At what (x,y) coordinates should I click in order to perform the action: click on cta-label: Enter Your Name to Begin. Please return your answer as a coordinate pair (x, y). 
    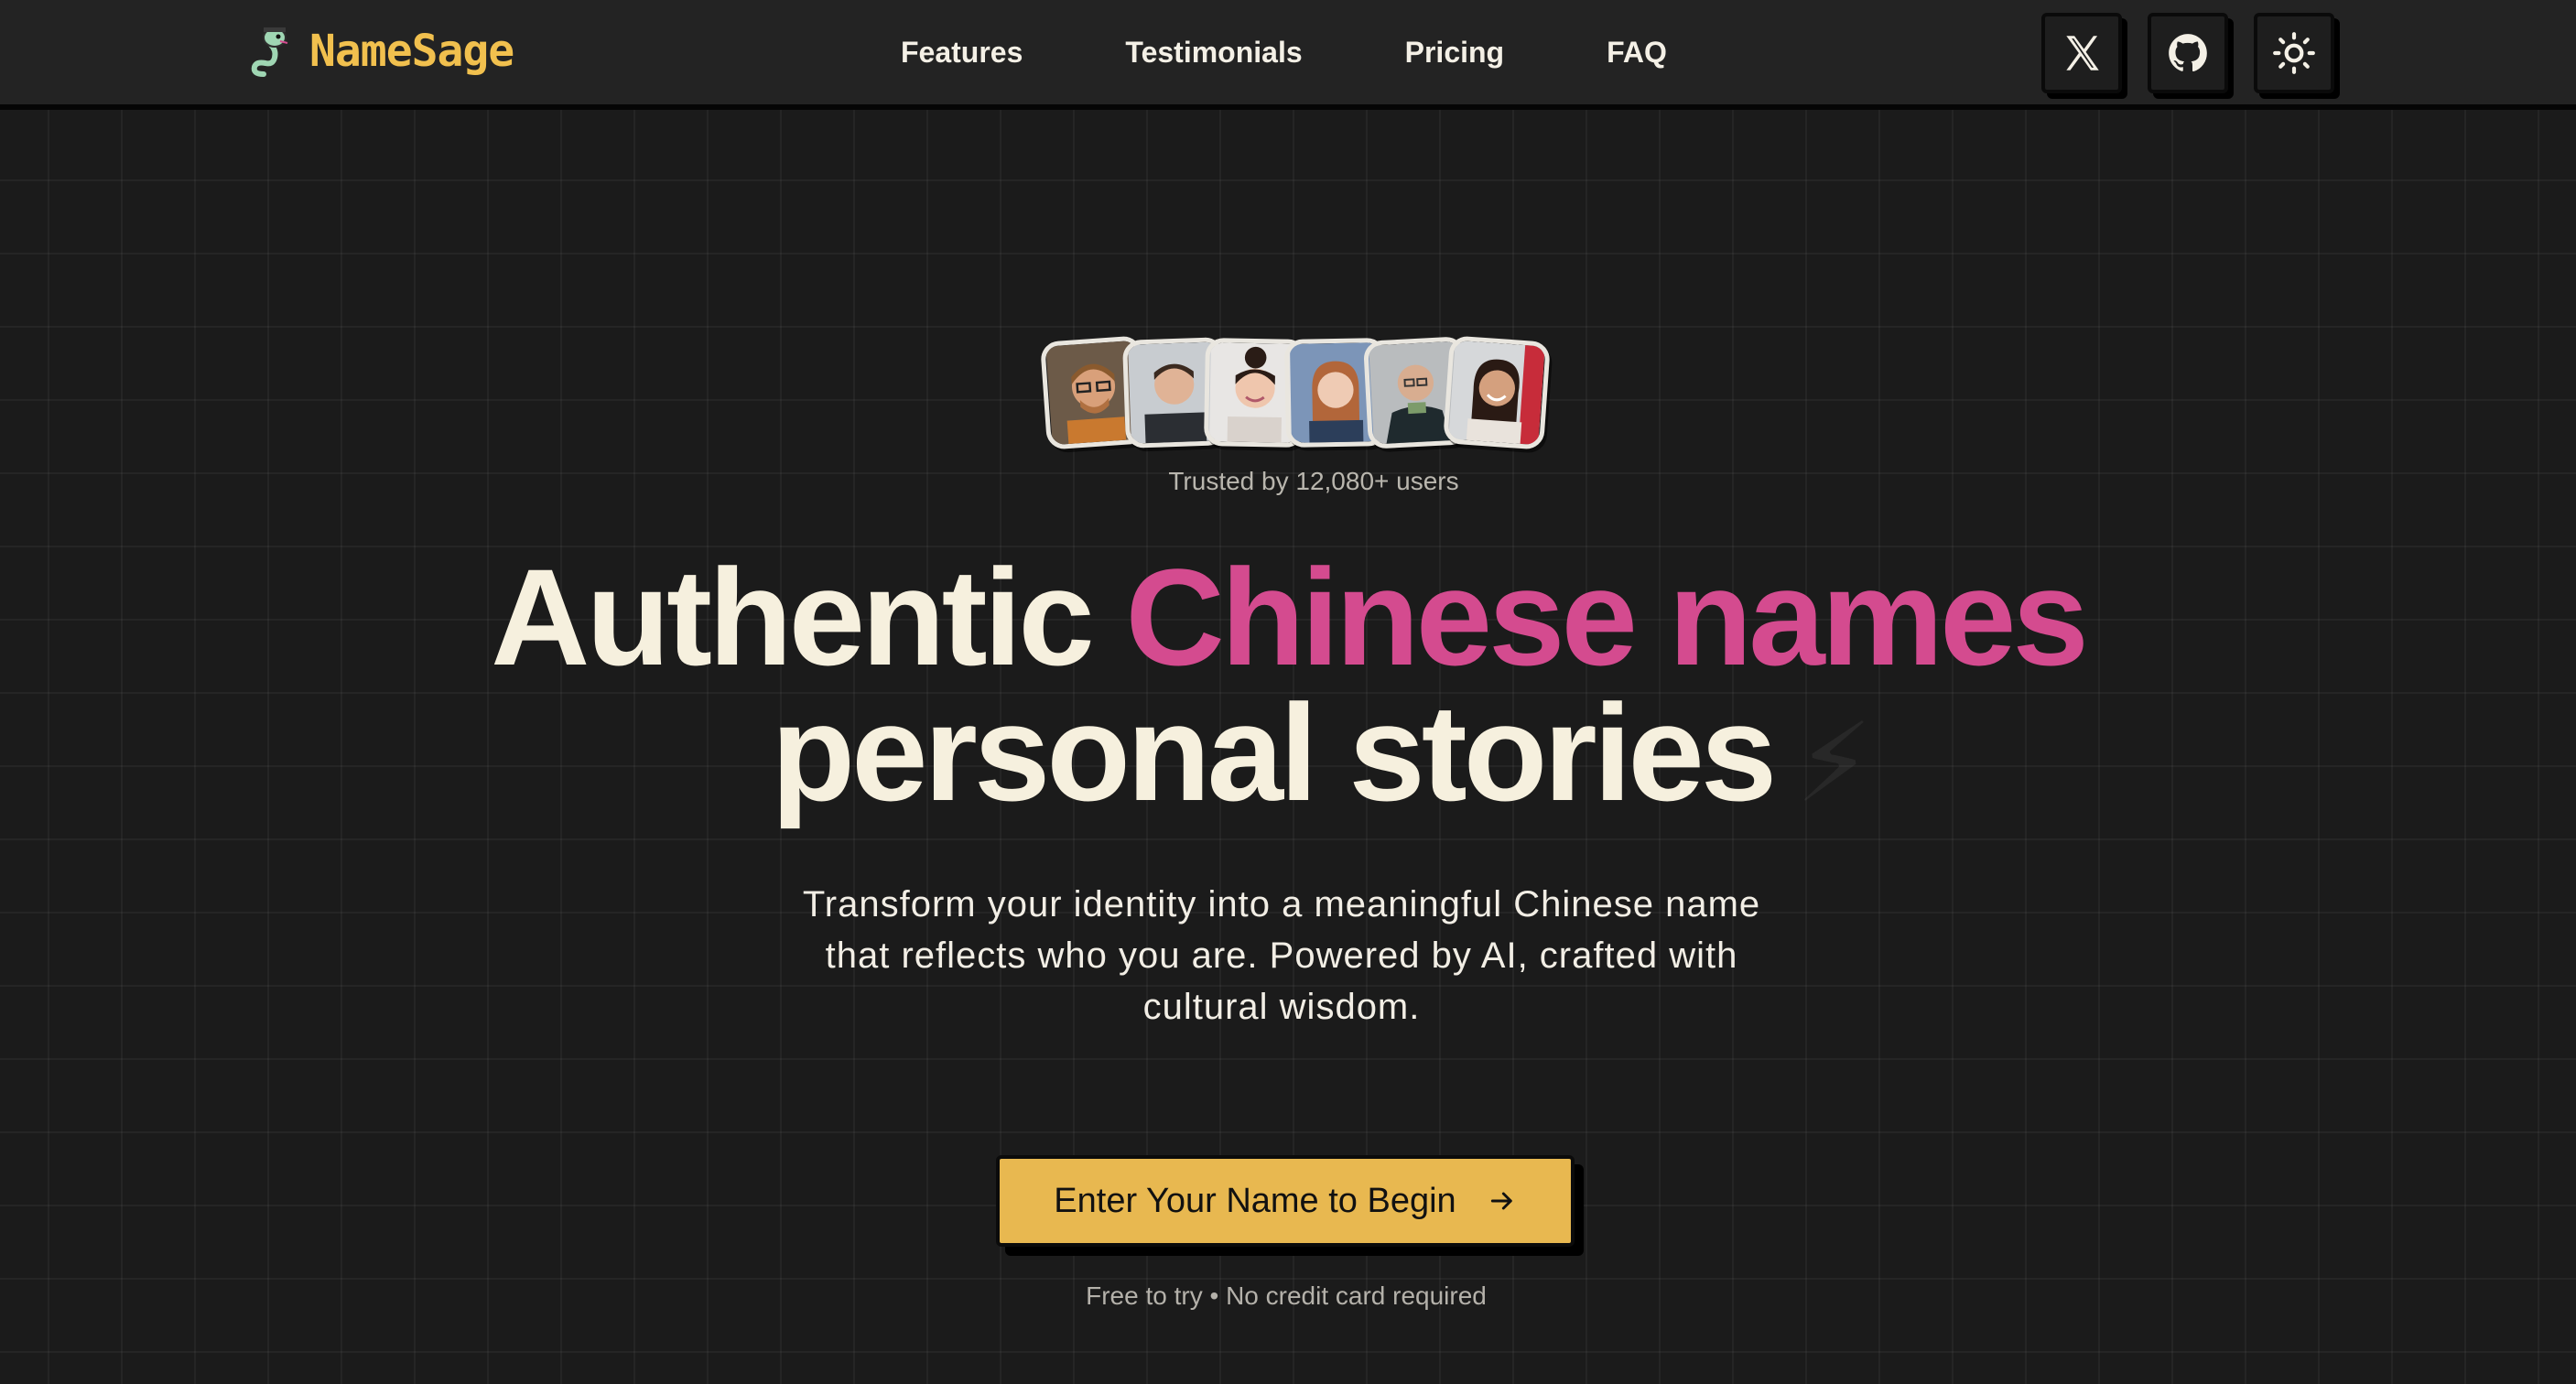
    Looking at the image, I should click on (1255, 1200).